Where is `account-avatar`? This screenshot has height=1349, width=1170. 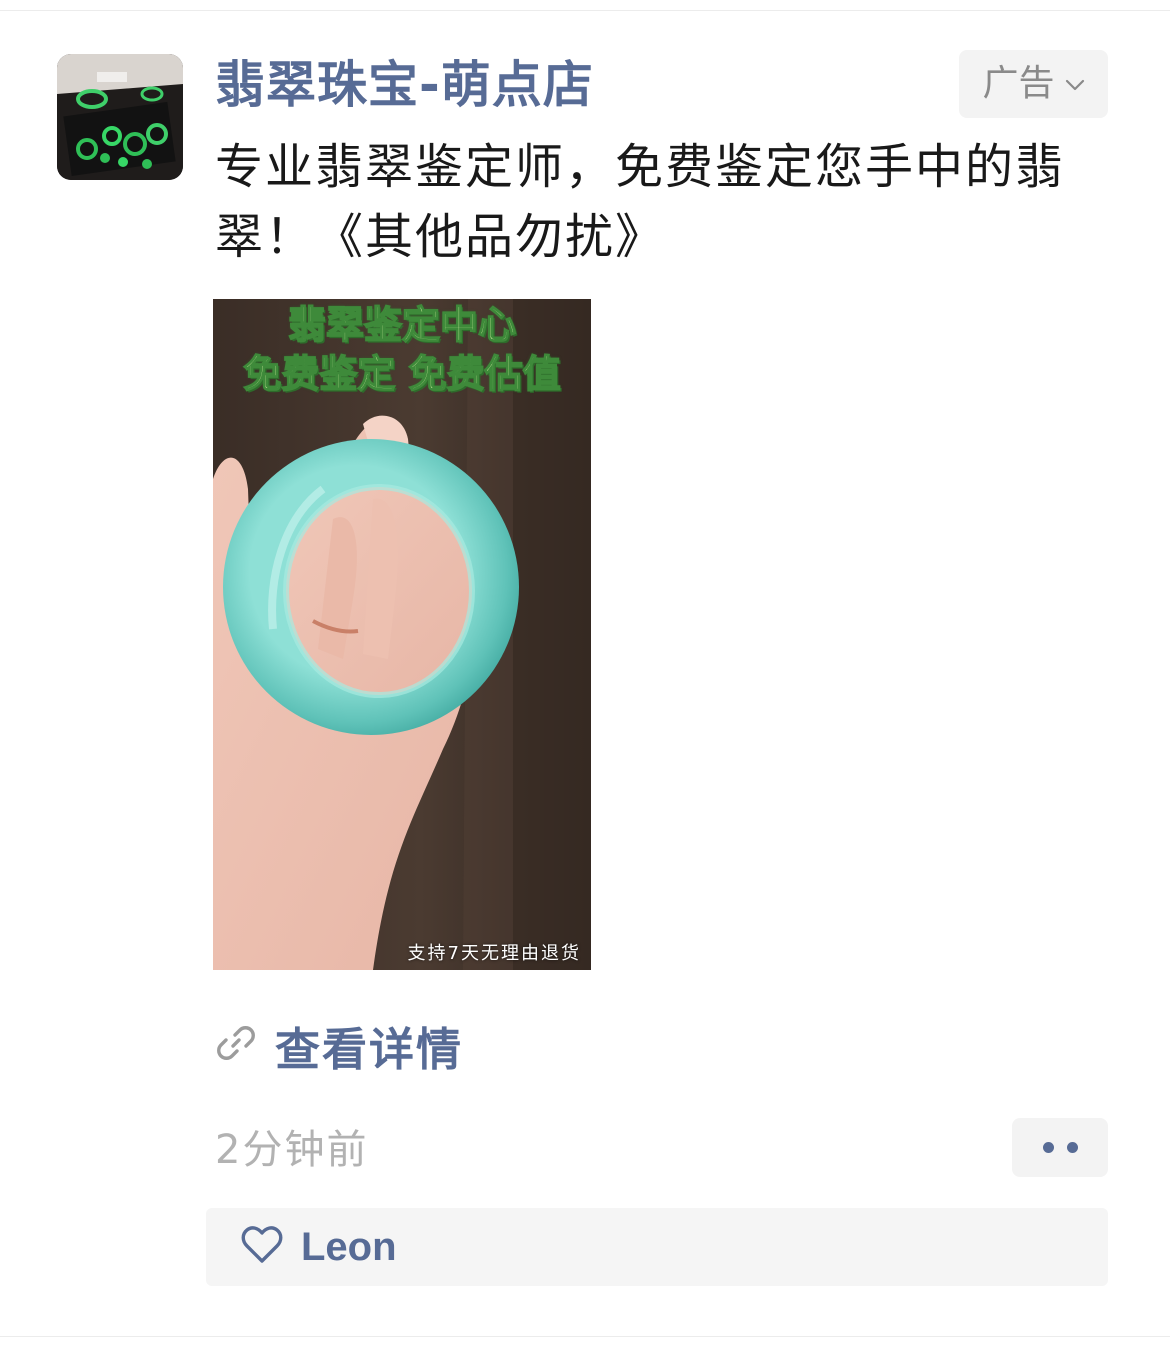 account-avatar is located at coordinates (120, 117).